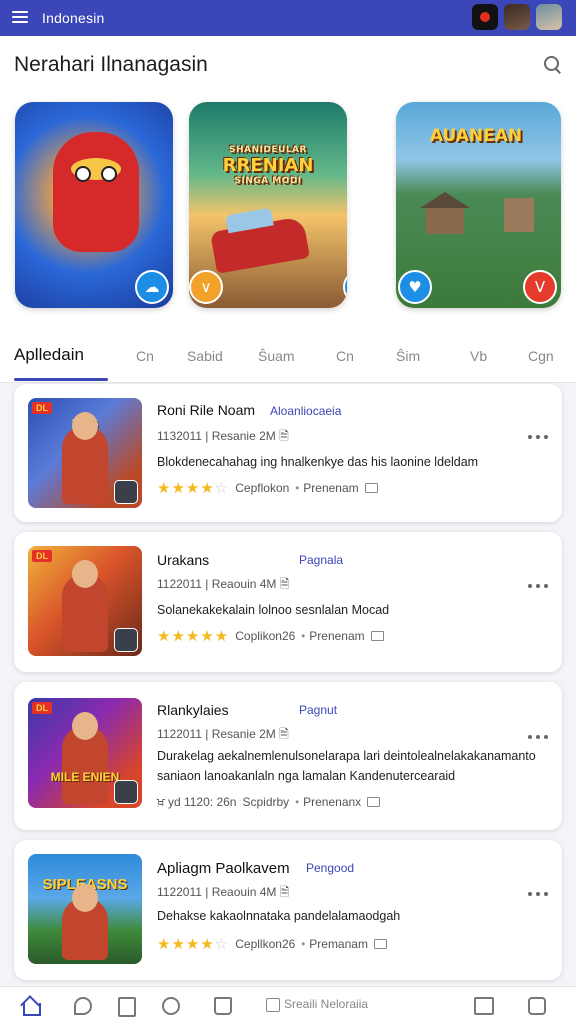  I want to click on rating-row: ★★★★★ Coplikon26 ⬩ Prenenam, so click(270, 636).